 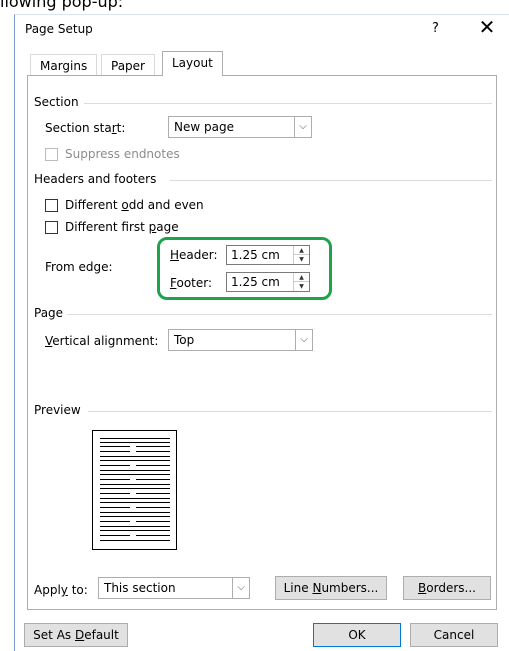 What do you see at coordinates (102, 341) in the screenshot?
I see `vertical-alignment-label: Vertical alignment:` at bounding box center [102, 341].